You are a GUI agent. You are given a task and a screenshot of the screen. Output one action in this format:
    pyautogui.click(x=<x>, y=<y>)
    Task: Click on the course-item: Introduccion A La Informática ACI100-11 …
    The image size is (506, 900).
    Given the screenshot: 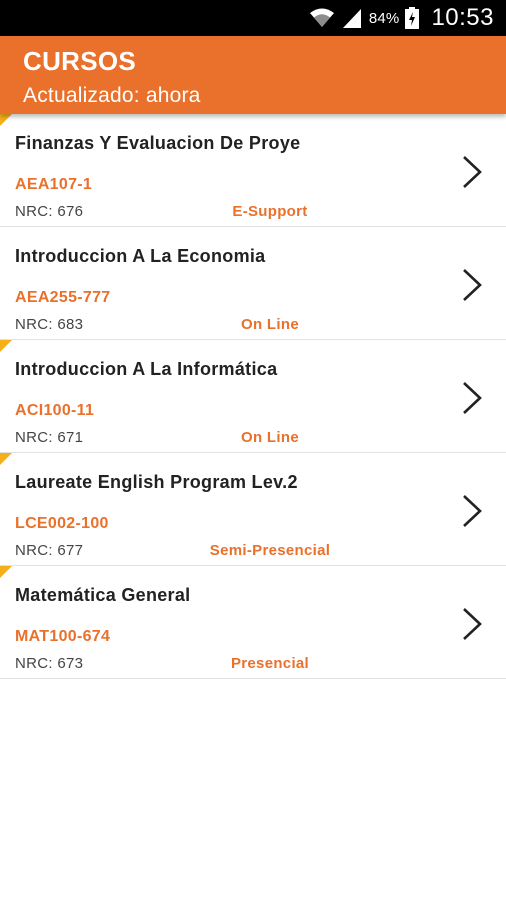 What is the action you would take?
    pyautogui.click(x=253, y=396)
    